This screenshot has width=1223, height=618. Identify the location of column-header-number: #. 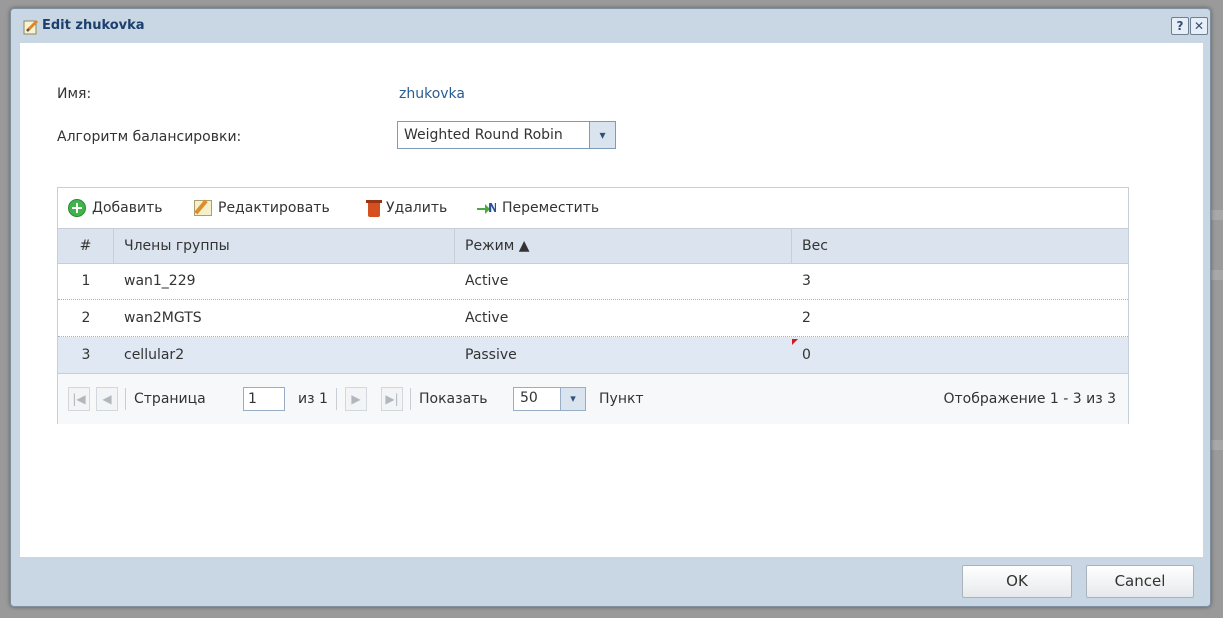
(86, 246).